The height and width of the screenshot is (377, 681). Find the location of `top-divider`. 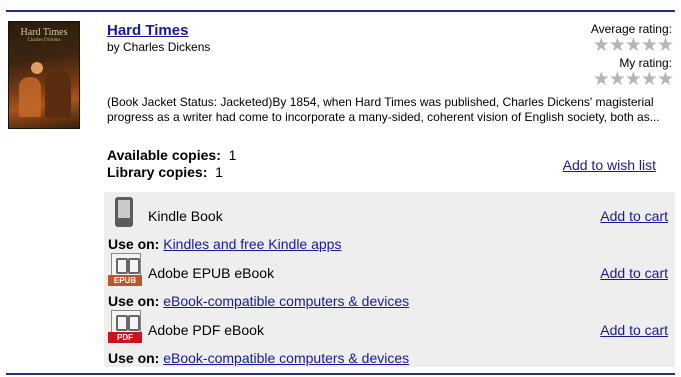

top-divider is located at coordinates (340, 11).